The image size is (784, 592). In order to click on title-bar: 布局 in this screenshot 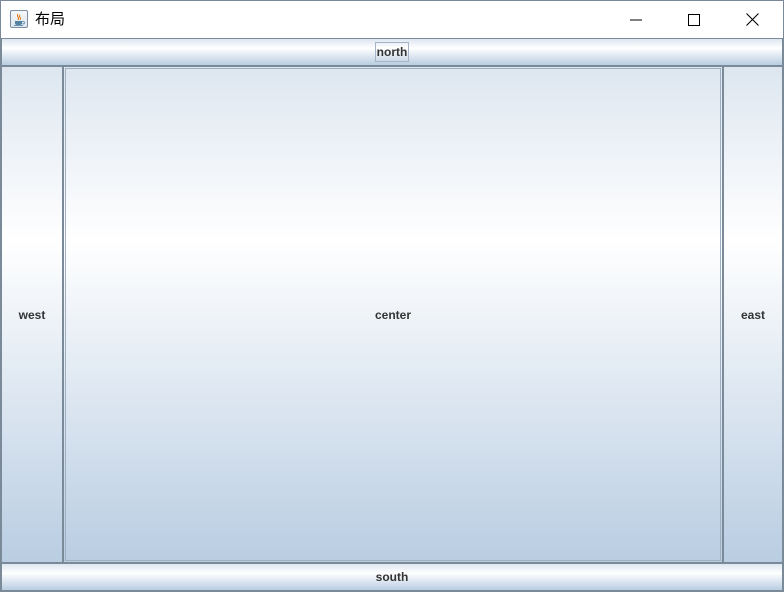, I will do `click(392, 20)`.